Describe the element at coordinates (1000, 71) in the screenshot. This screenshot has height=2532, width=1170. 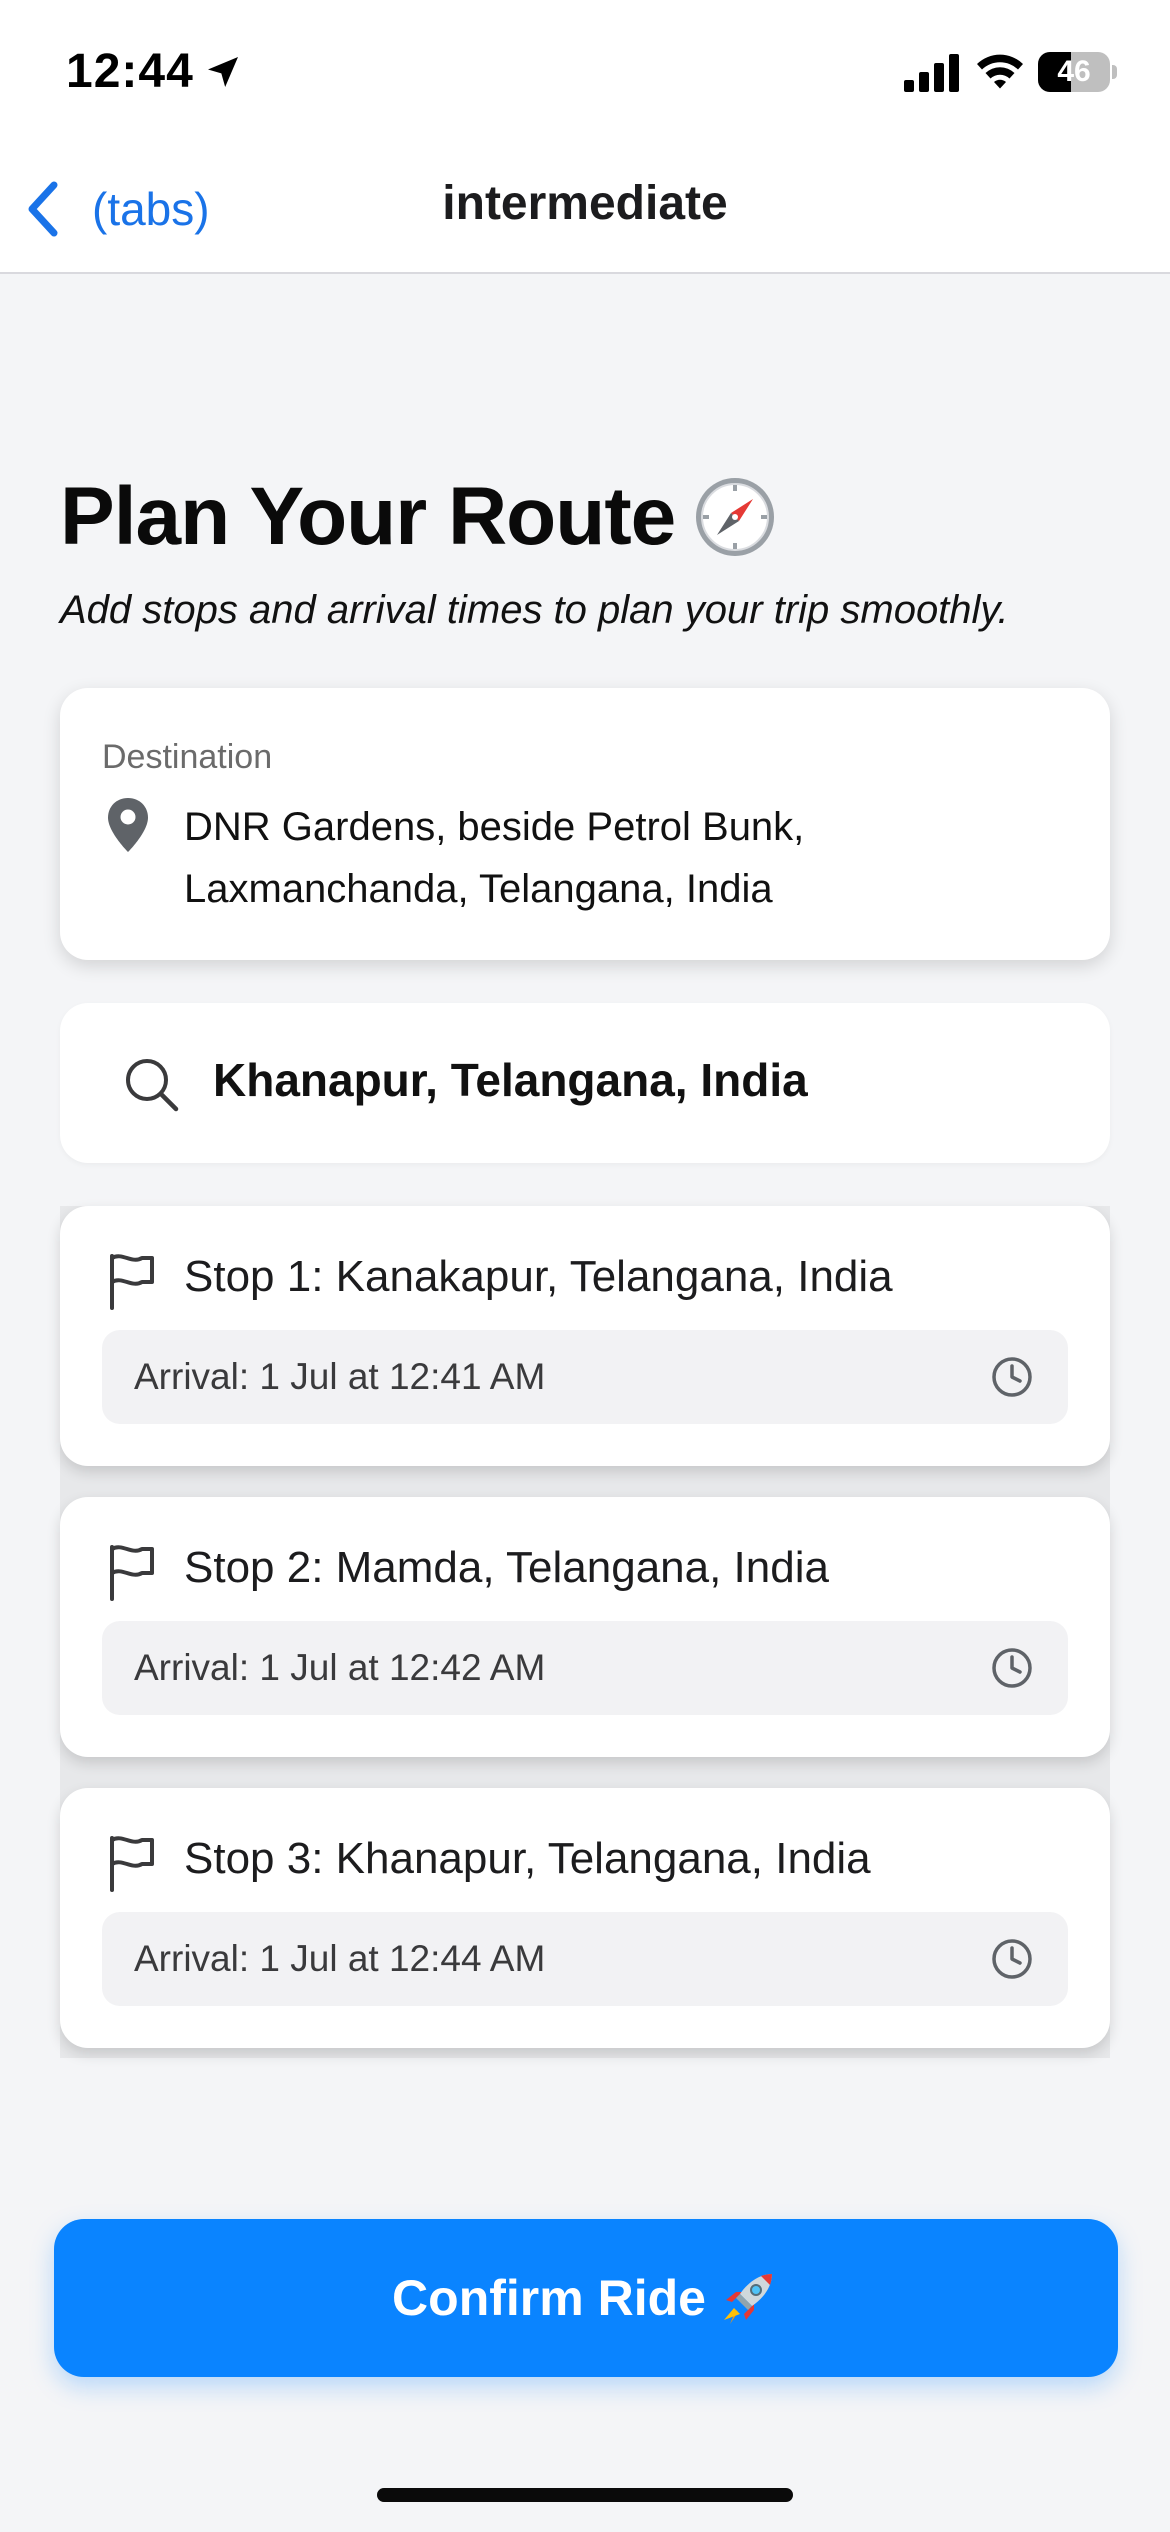
I see `wifi-icon` at that location.